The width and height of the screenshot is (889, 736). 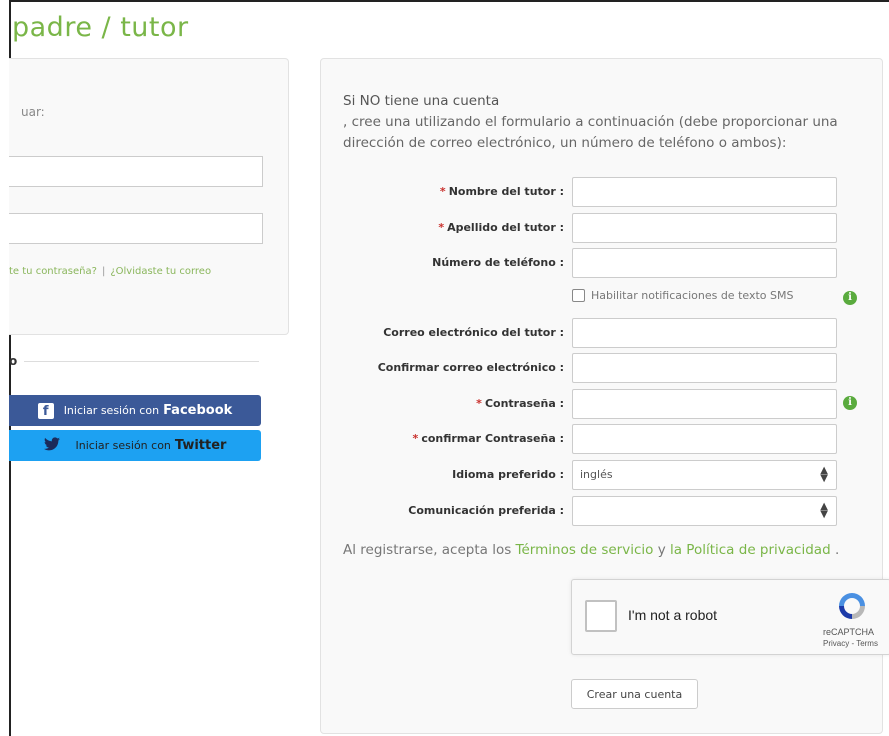 What do you see at coordinates (444, 1) in the screenshot?
I see `window-top-border` at bounding box center [444, 1].